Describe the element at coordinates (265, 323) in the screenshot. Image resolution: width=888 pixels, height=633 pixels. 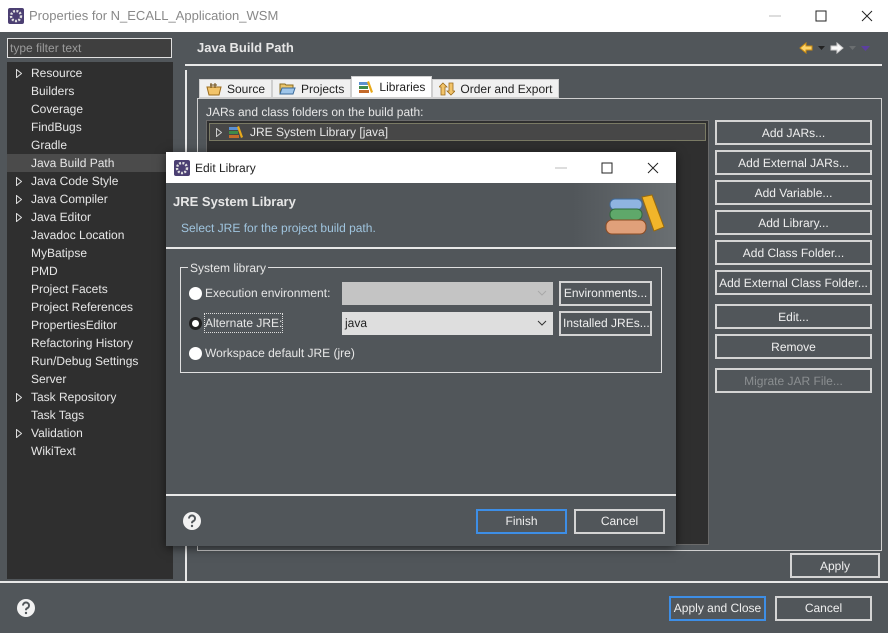
I see `radio-button: Alternate JRE:` at that location.